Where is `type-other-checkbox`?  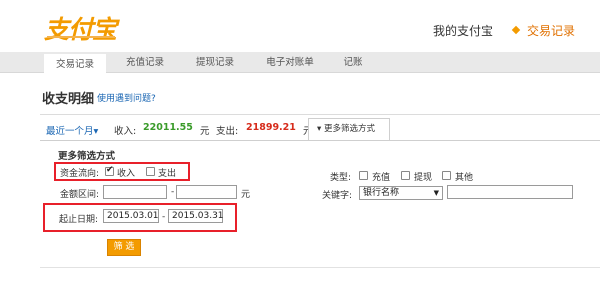
type-other-checkbox is located at coordinates (446, 175).